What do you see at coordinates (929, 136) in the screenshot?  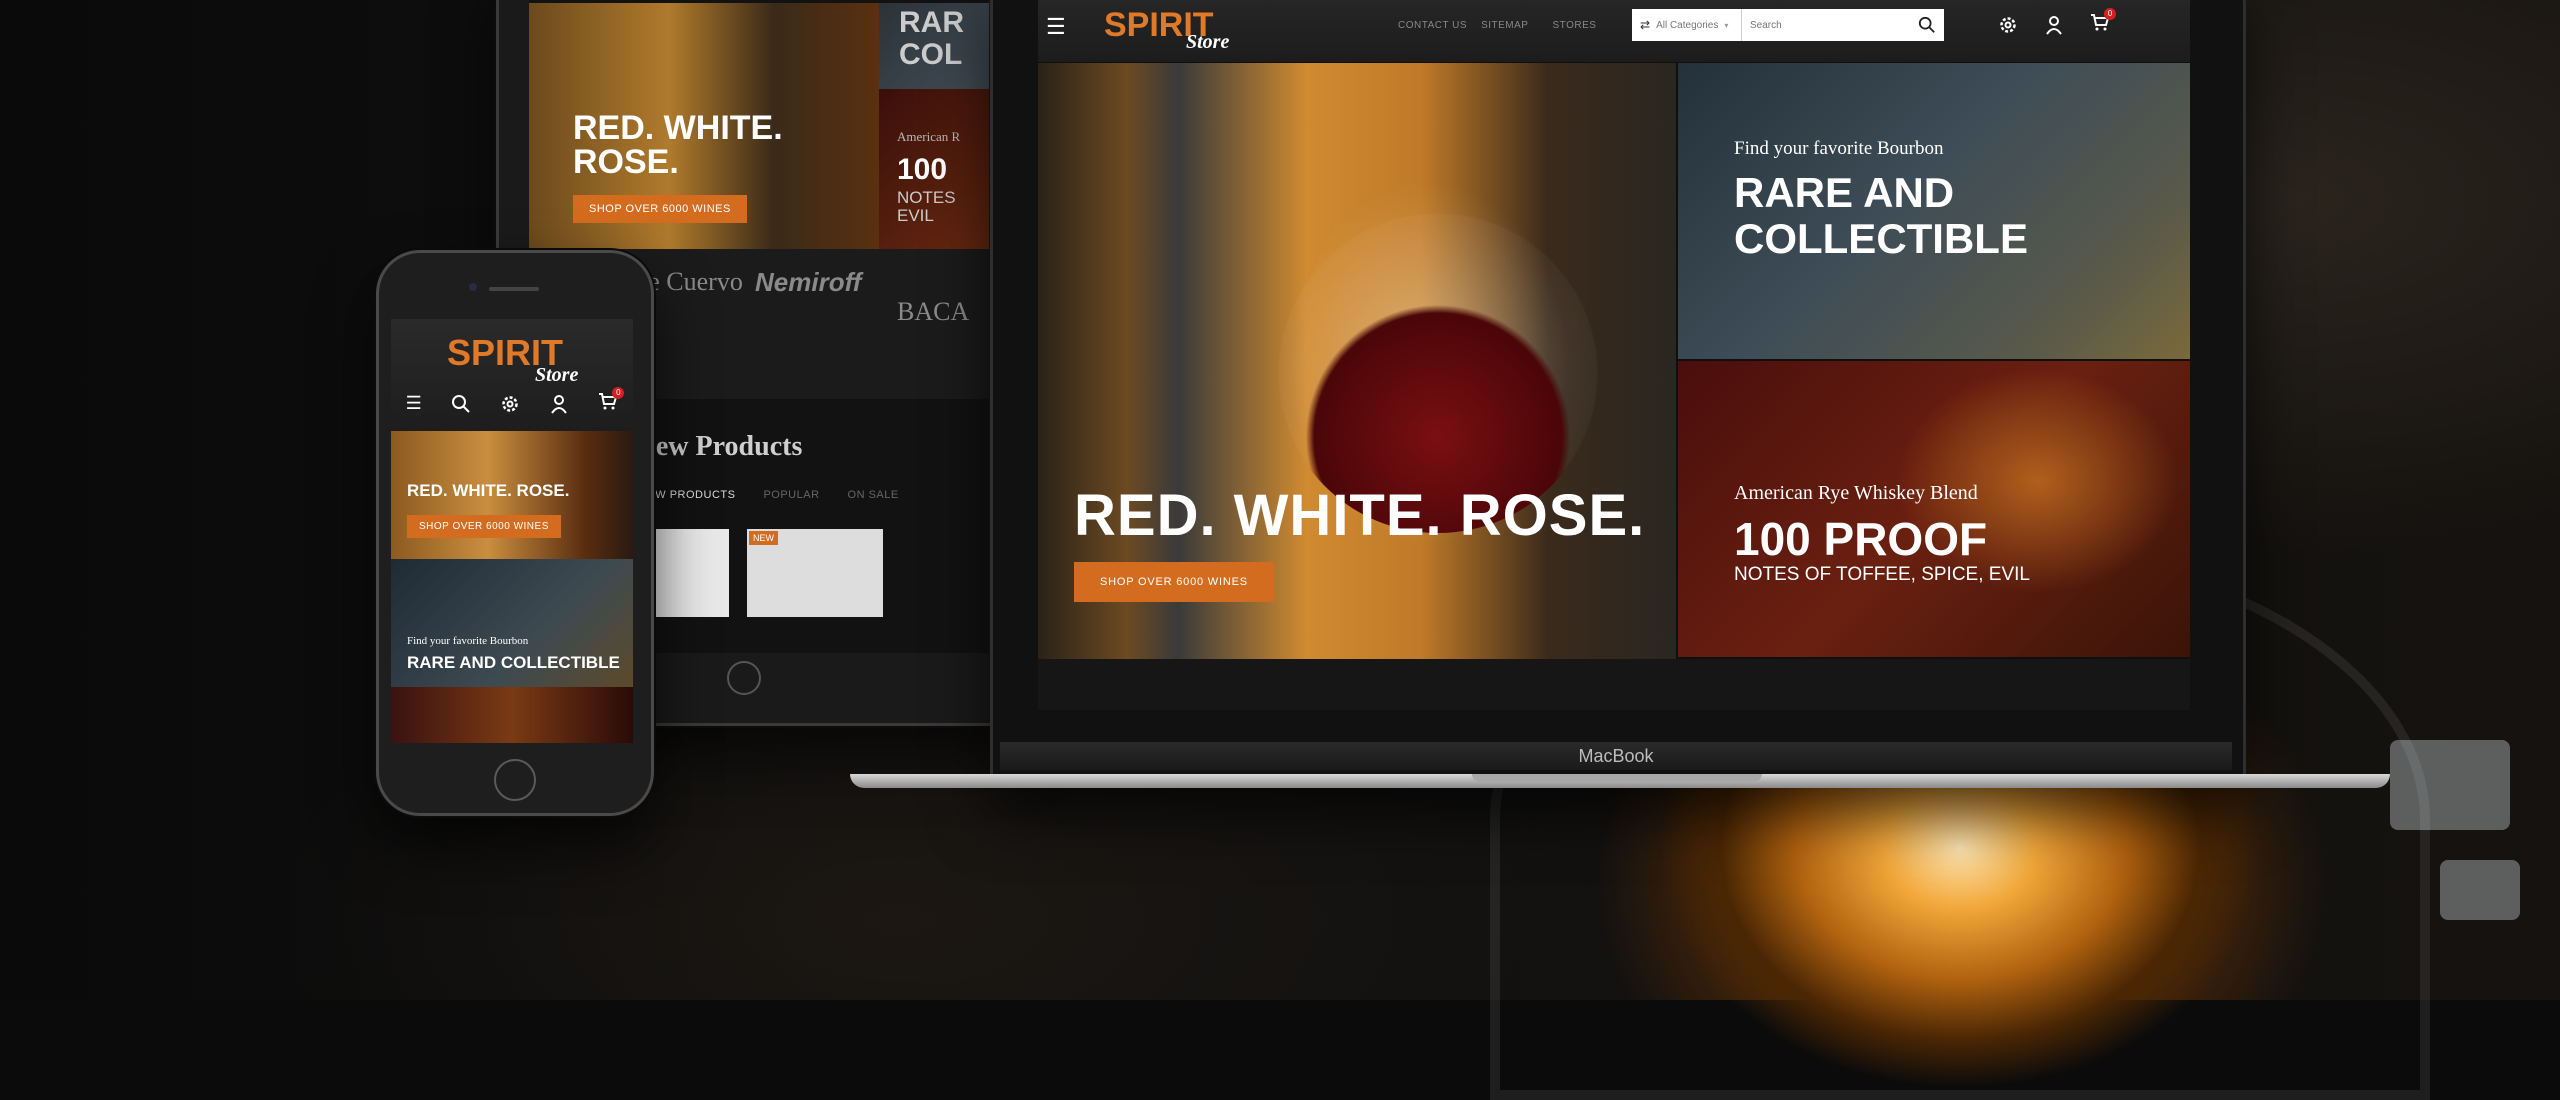 I see `tablet-american-sub: American R` at bounding box center [929, 136].